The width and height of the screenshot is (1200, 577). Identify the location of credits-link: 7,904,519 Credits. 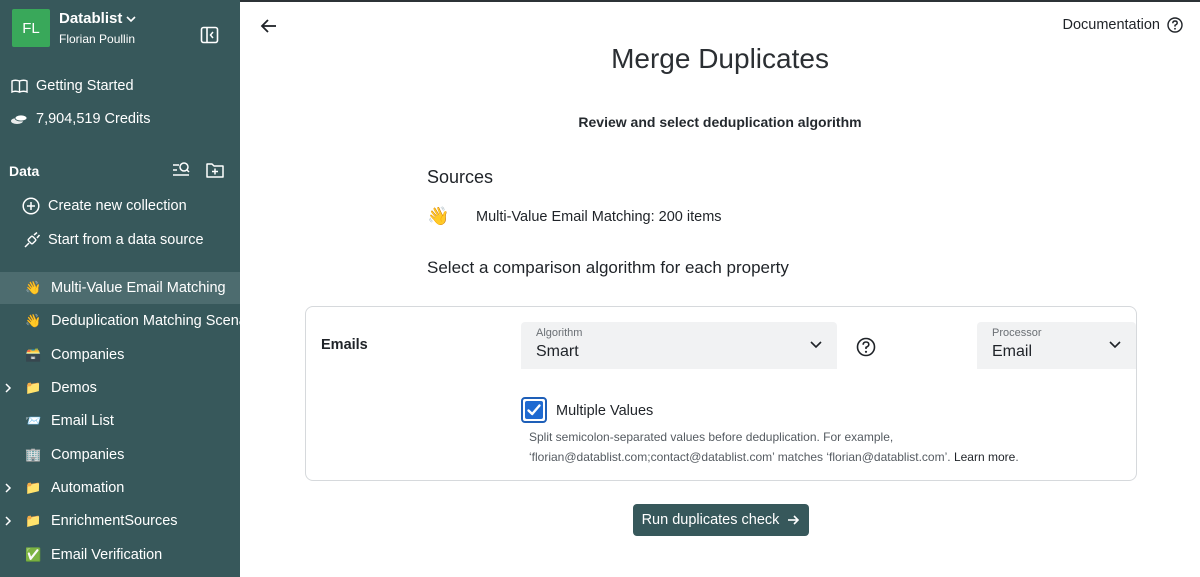
(80, 119).